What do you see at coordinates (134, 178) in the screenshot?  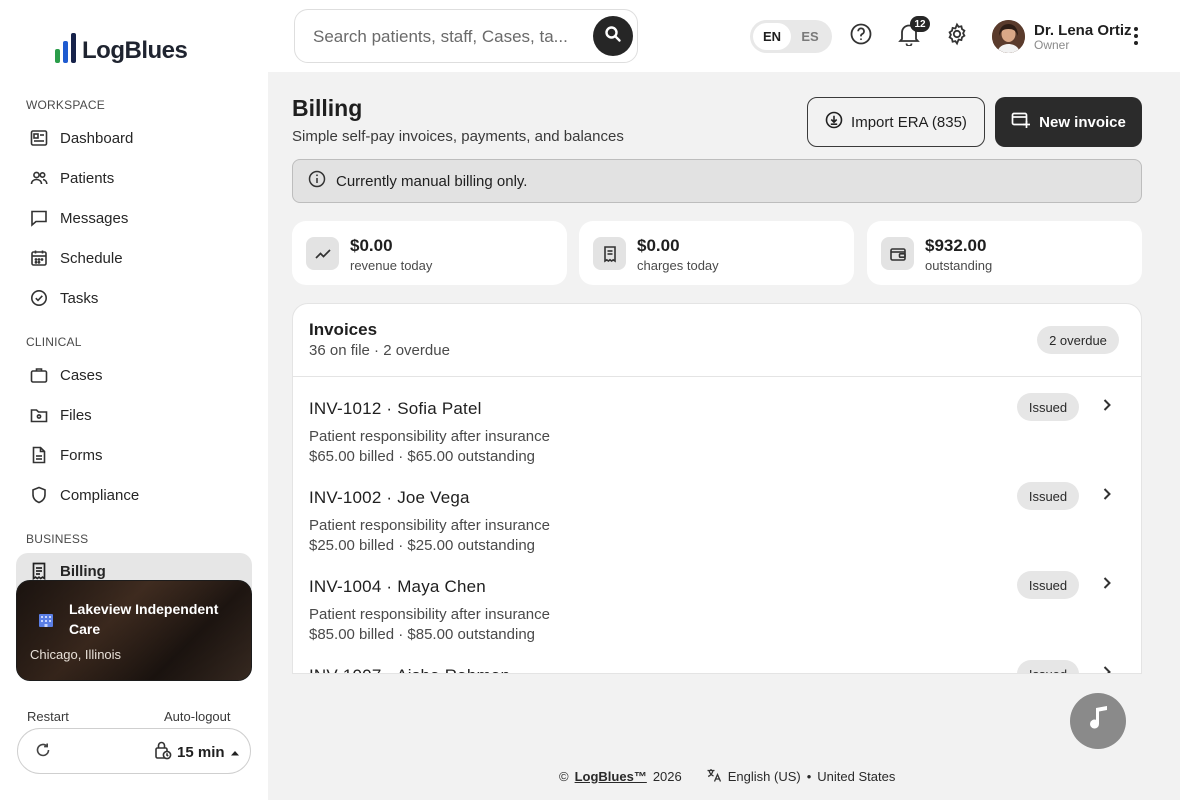 I see `sidebar-item-patients: Patients` at bounding box center [134, 178].